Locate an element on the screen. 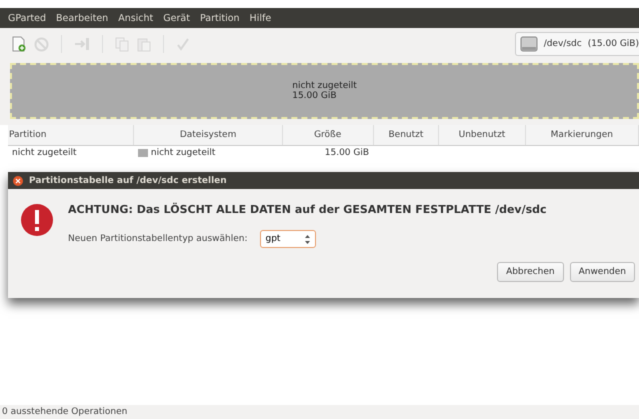 This screenshot has width=639, height=419. new-document-icon is located at coordinates (19, 44).